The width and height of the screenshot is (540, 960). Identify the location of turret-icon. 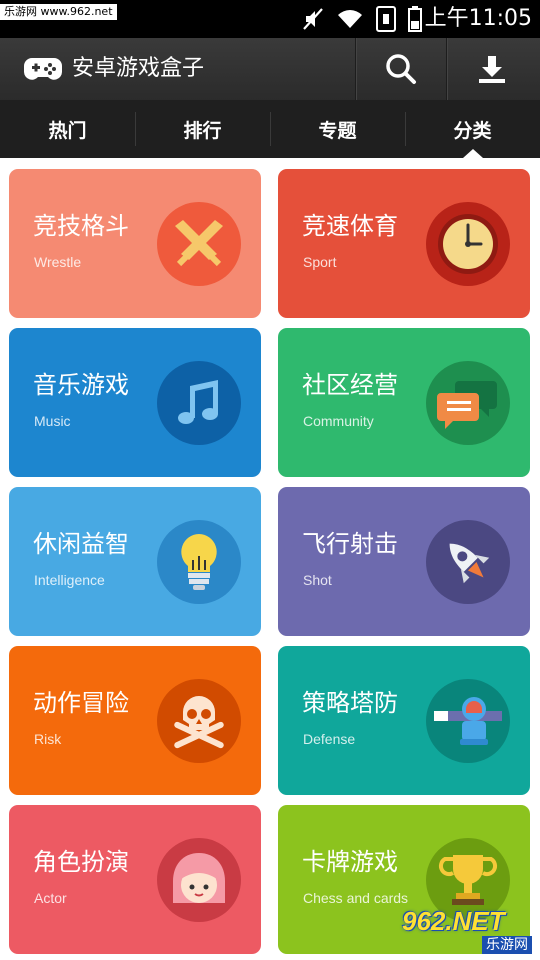
(468, 721).